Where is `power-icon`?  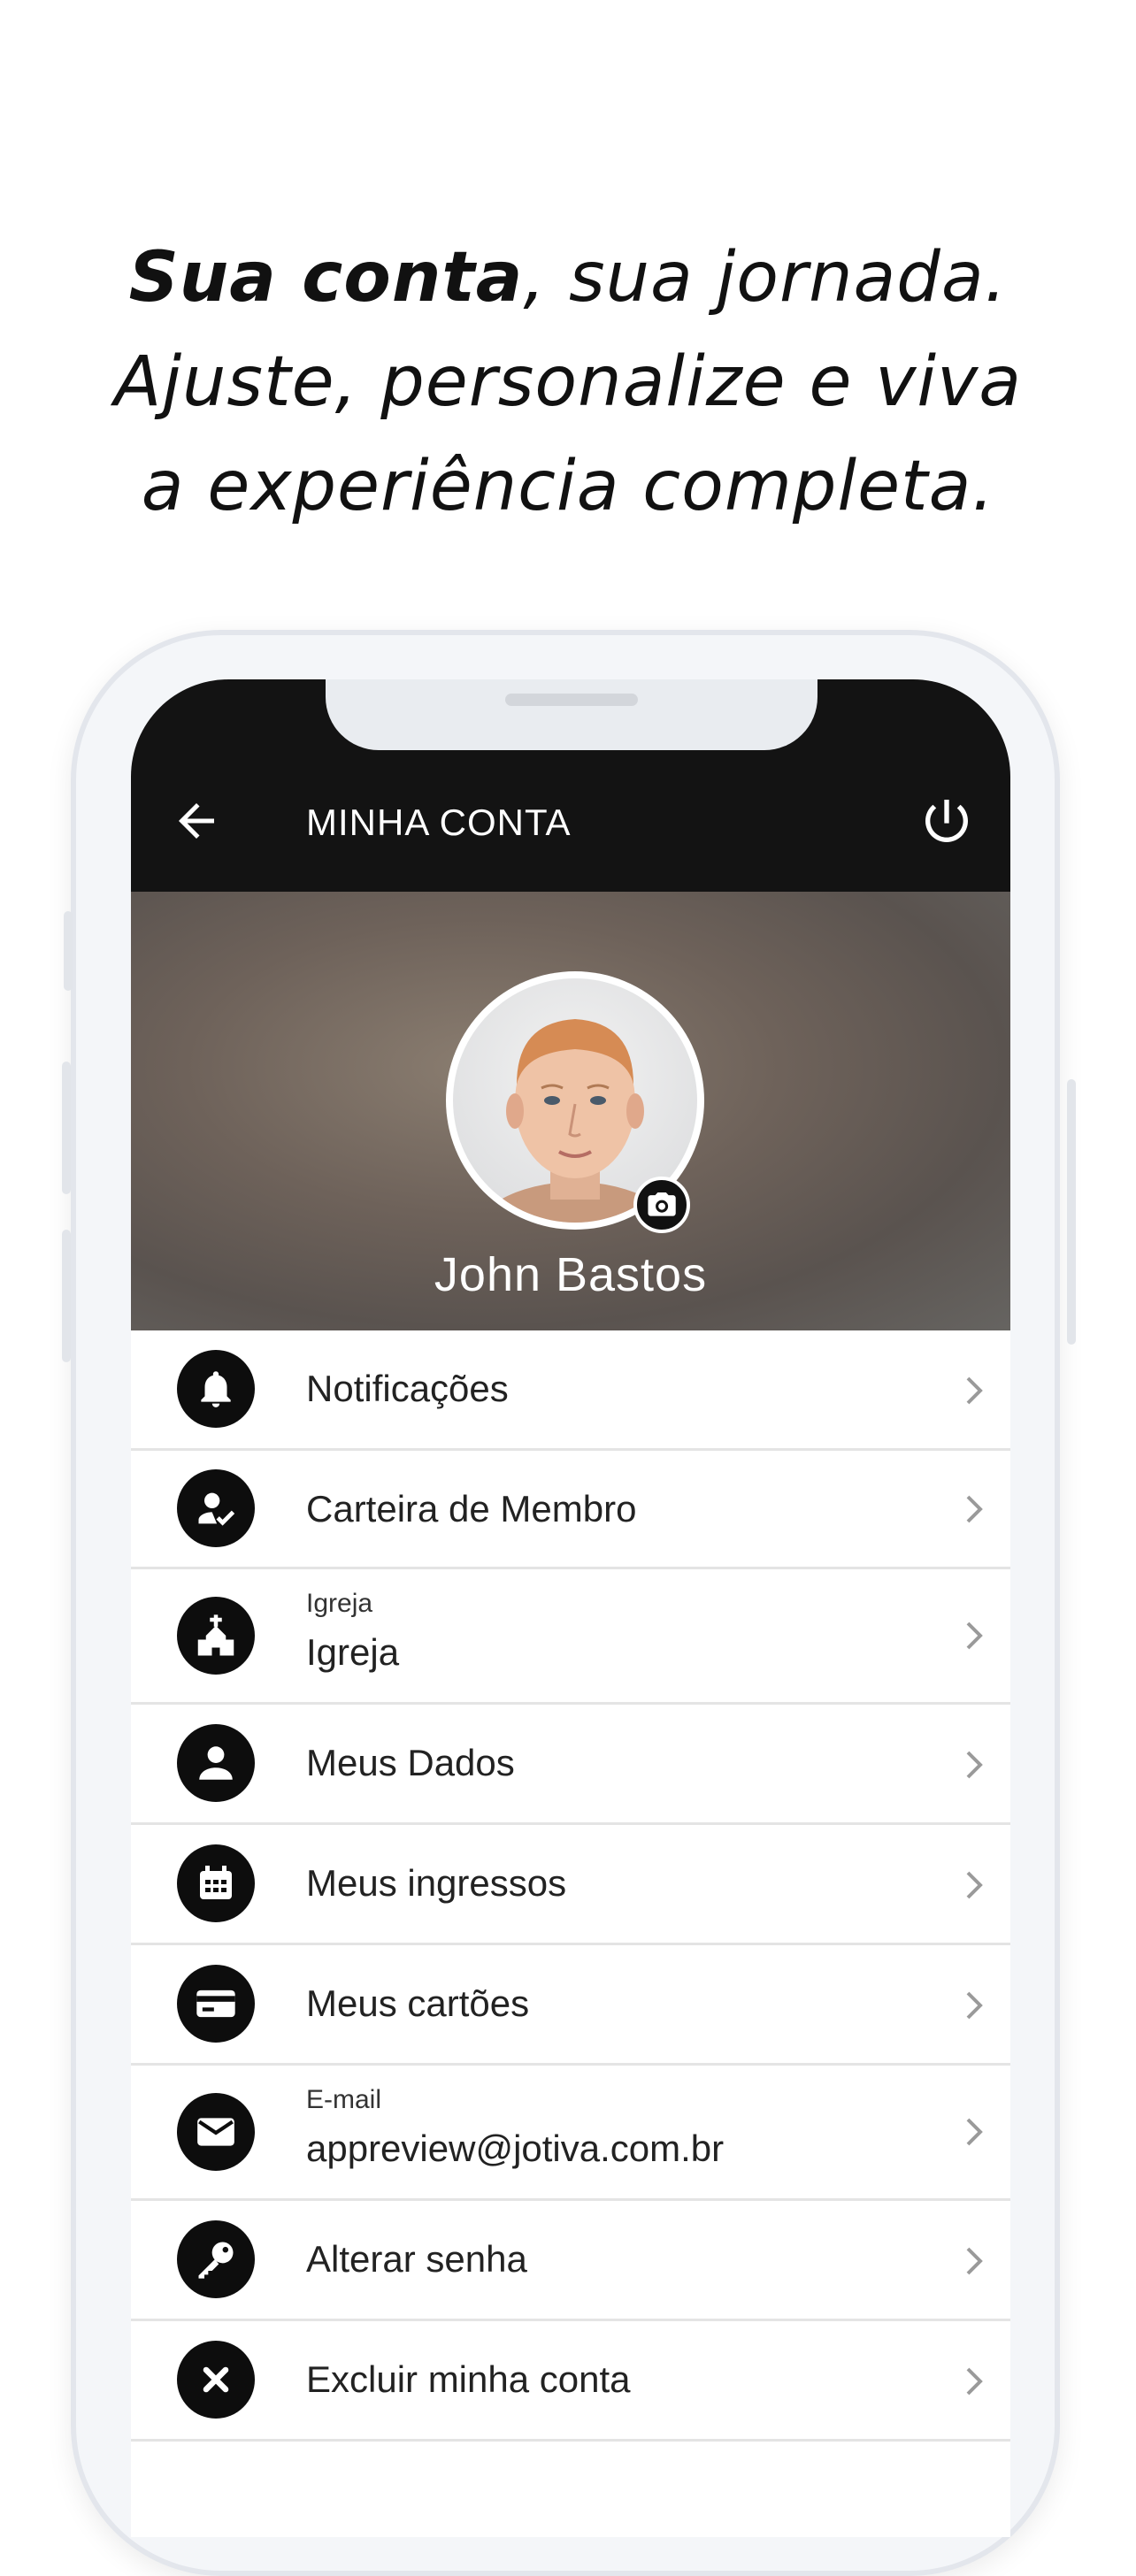
power-icon is located at coordinates (946, 821).